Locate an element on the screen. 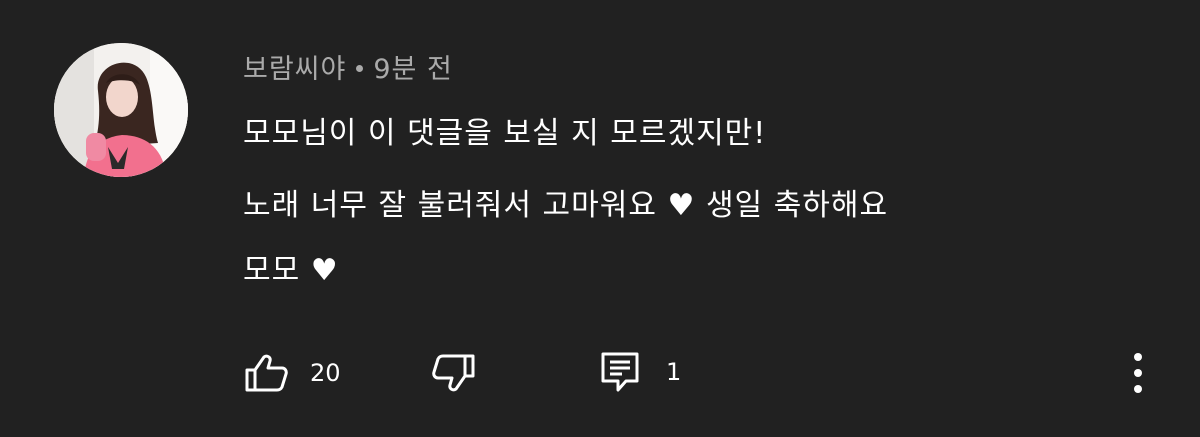  reply-count: 1 is located at coordinates (674, 372).